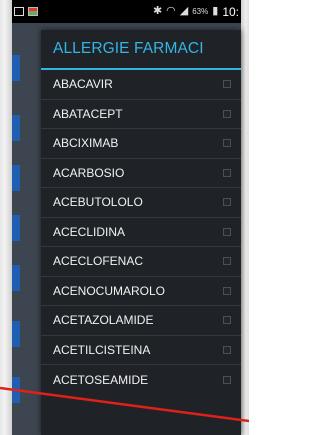 This screenshot has height=435, width=320. Describe the element at coordinates (141, 85) in the screenshot. I see `list-item: ABACAVIR` at that location.